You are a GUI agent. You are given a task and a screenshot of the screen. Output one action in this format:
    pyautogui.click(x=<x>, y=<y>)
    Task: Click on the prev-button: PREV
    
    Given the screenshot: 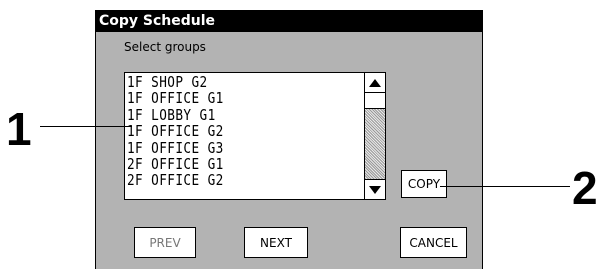 What is the action you would take?
    pyautogui.click(x=165, y=242)
    